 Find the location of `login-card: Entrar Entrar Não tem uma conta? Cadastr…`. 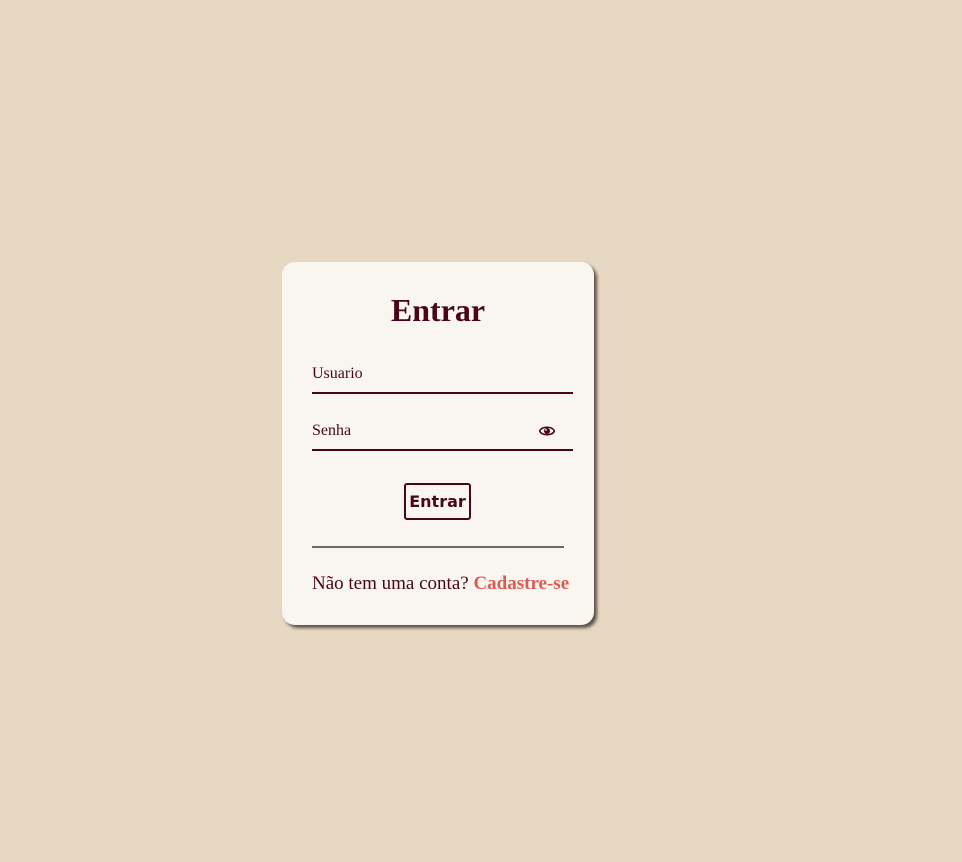

login-card: Entrar Entrar Não tem uma conta? Cadastr… is located at coordinates (438, 443).